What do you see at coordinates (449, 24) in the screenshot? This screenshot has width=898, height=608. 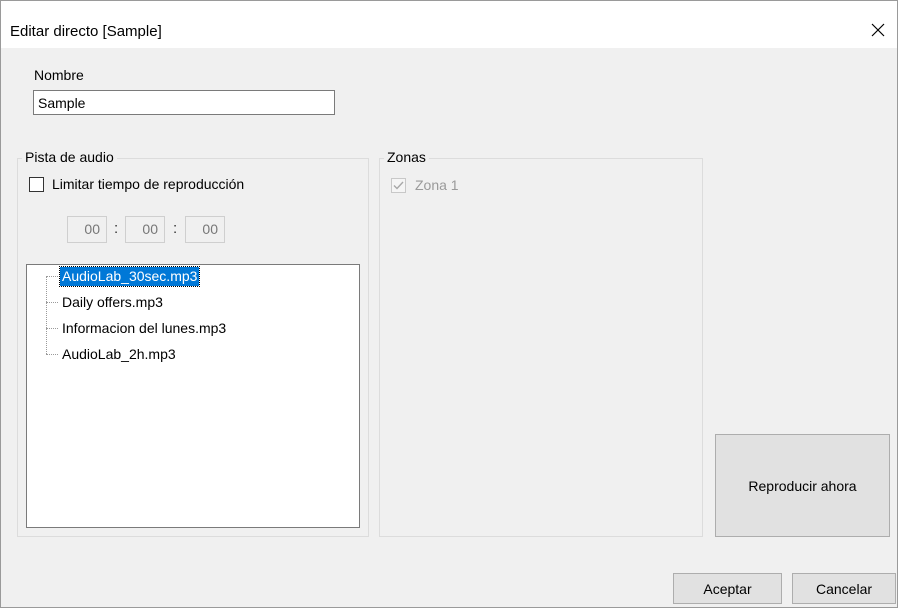 I see `title-bar: Editar directo [Sample]` at bounding box center [449, 24].